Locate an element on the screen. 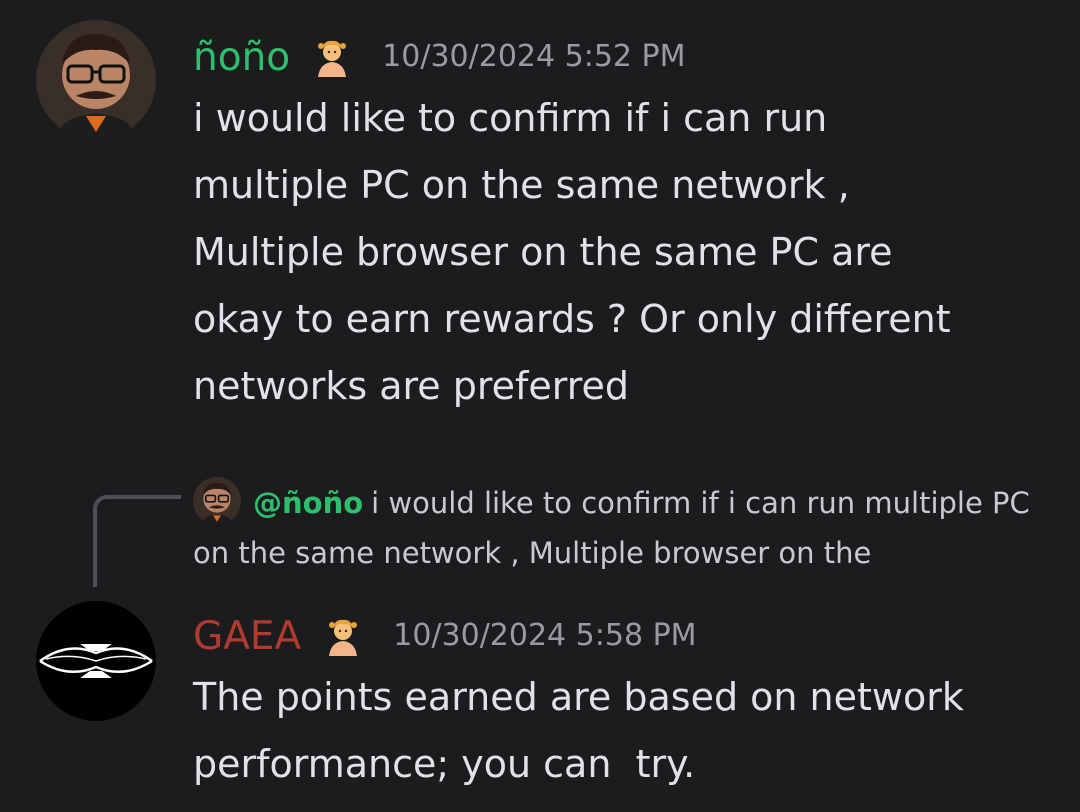 The height and width of the screenshot is (812, 1080). avatar-portrait-icon is located at coordinates (96, 80).